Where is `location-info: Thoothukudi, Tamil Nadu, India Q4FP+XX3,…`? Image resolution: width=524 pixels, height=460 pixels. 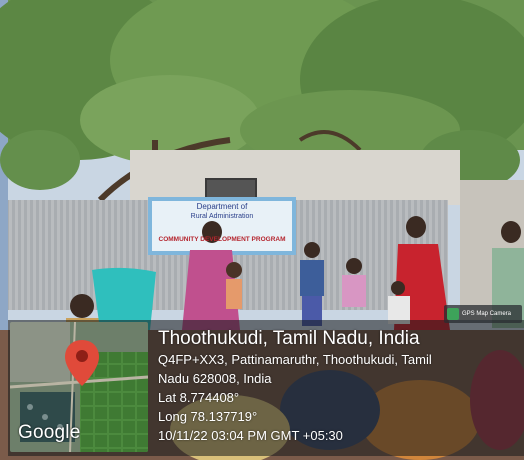 location-info: Thoothukudi, Tamil Nadu, India Q4FP+XX3,… is located at coordinates (295, 386).